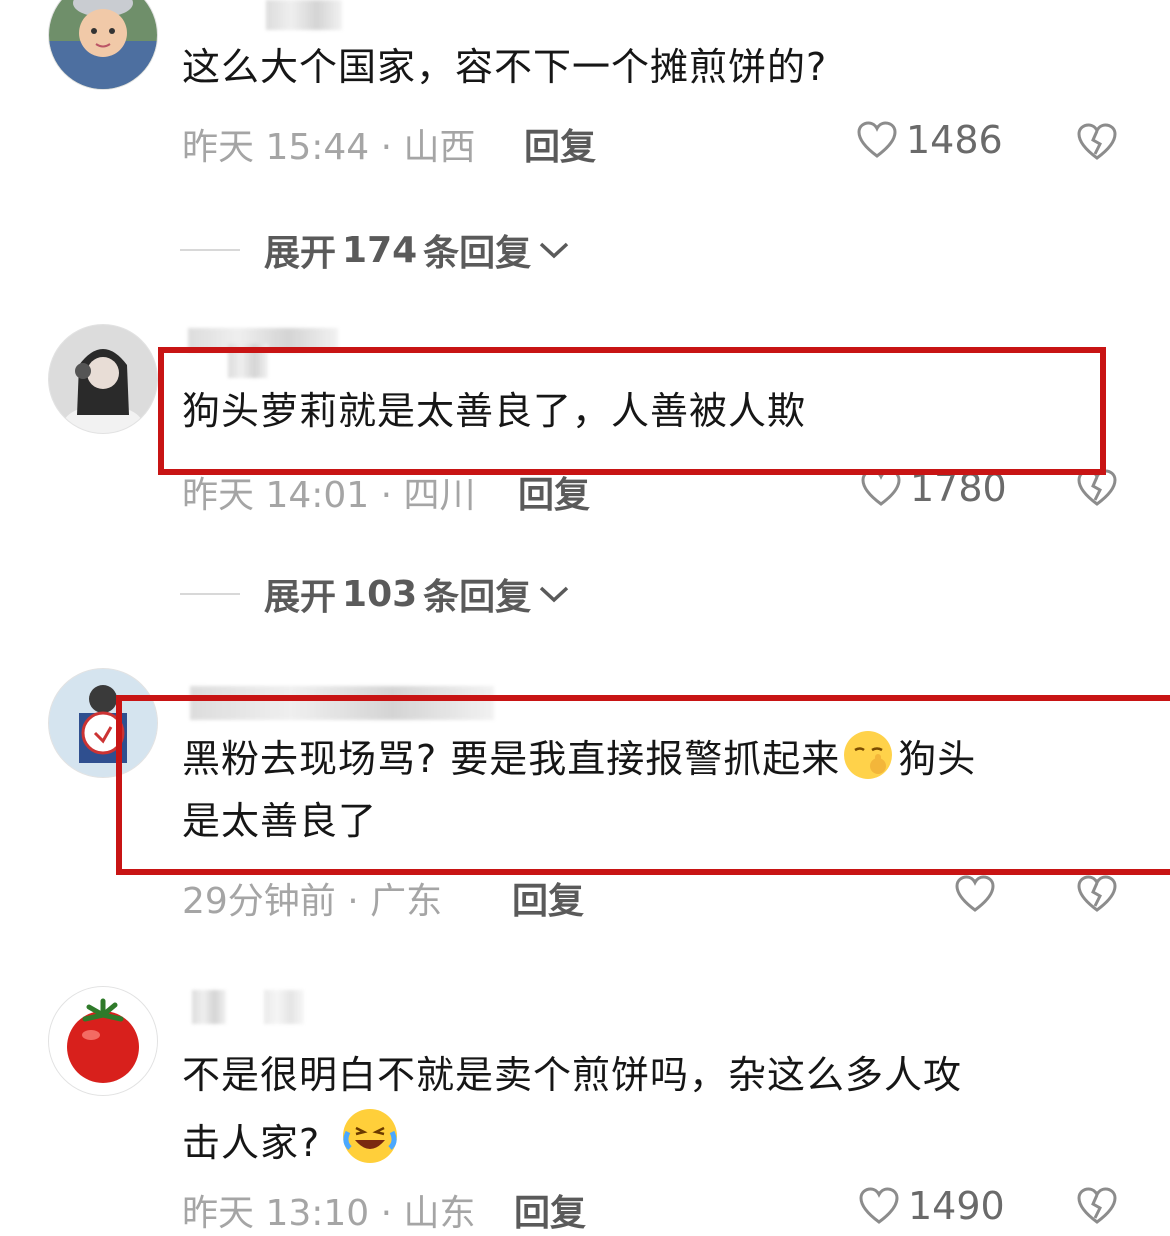 This screenshot has width=1170, height=1236. I want to click on avatar-tomato, so click(103, 1041).